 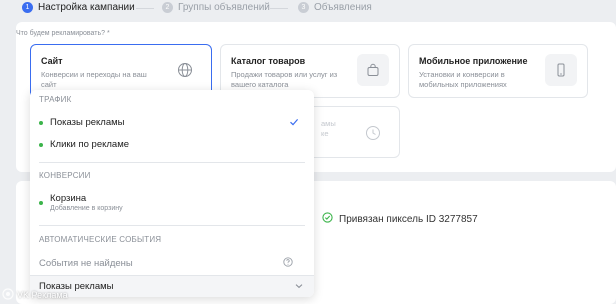 I want to click on watermark-text: VK Реклама, so click(x=42, y=295).